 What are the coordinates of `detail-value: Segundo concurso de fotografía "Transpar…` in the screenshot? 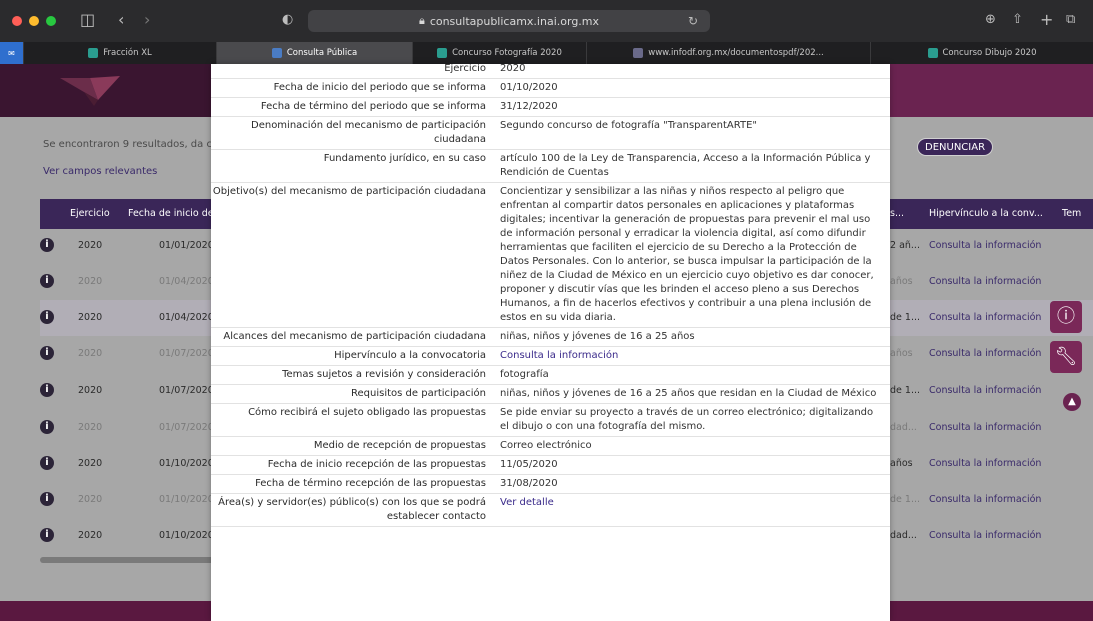 It's located at (629, 125).